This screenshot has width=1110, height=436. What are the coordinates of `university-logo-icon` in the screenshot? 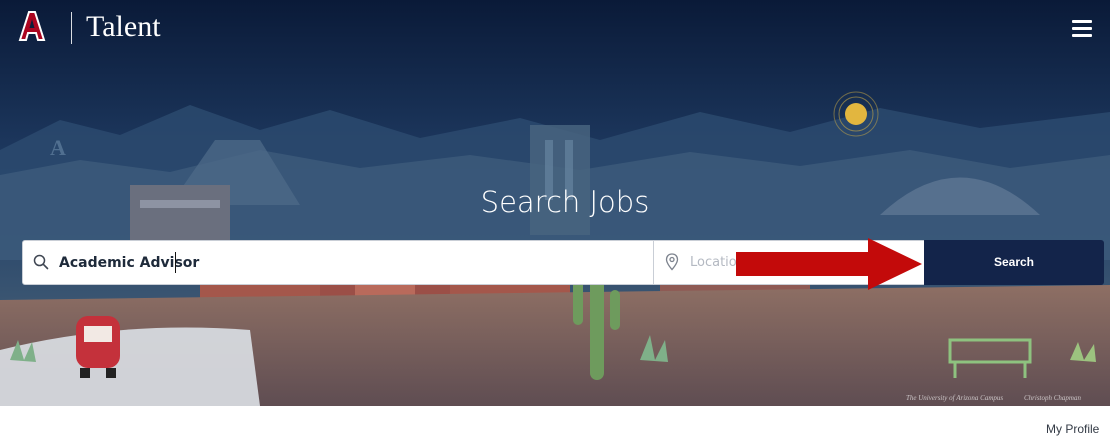 It's located at (32, 26).